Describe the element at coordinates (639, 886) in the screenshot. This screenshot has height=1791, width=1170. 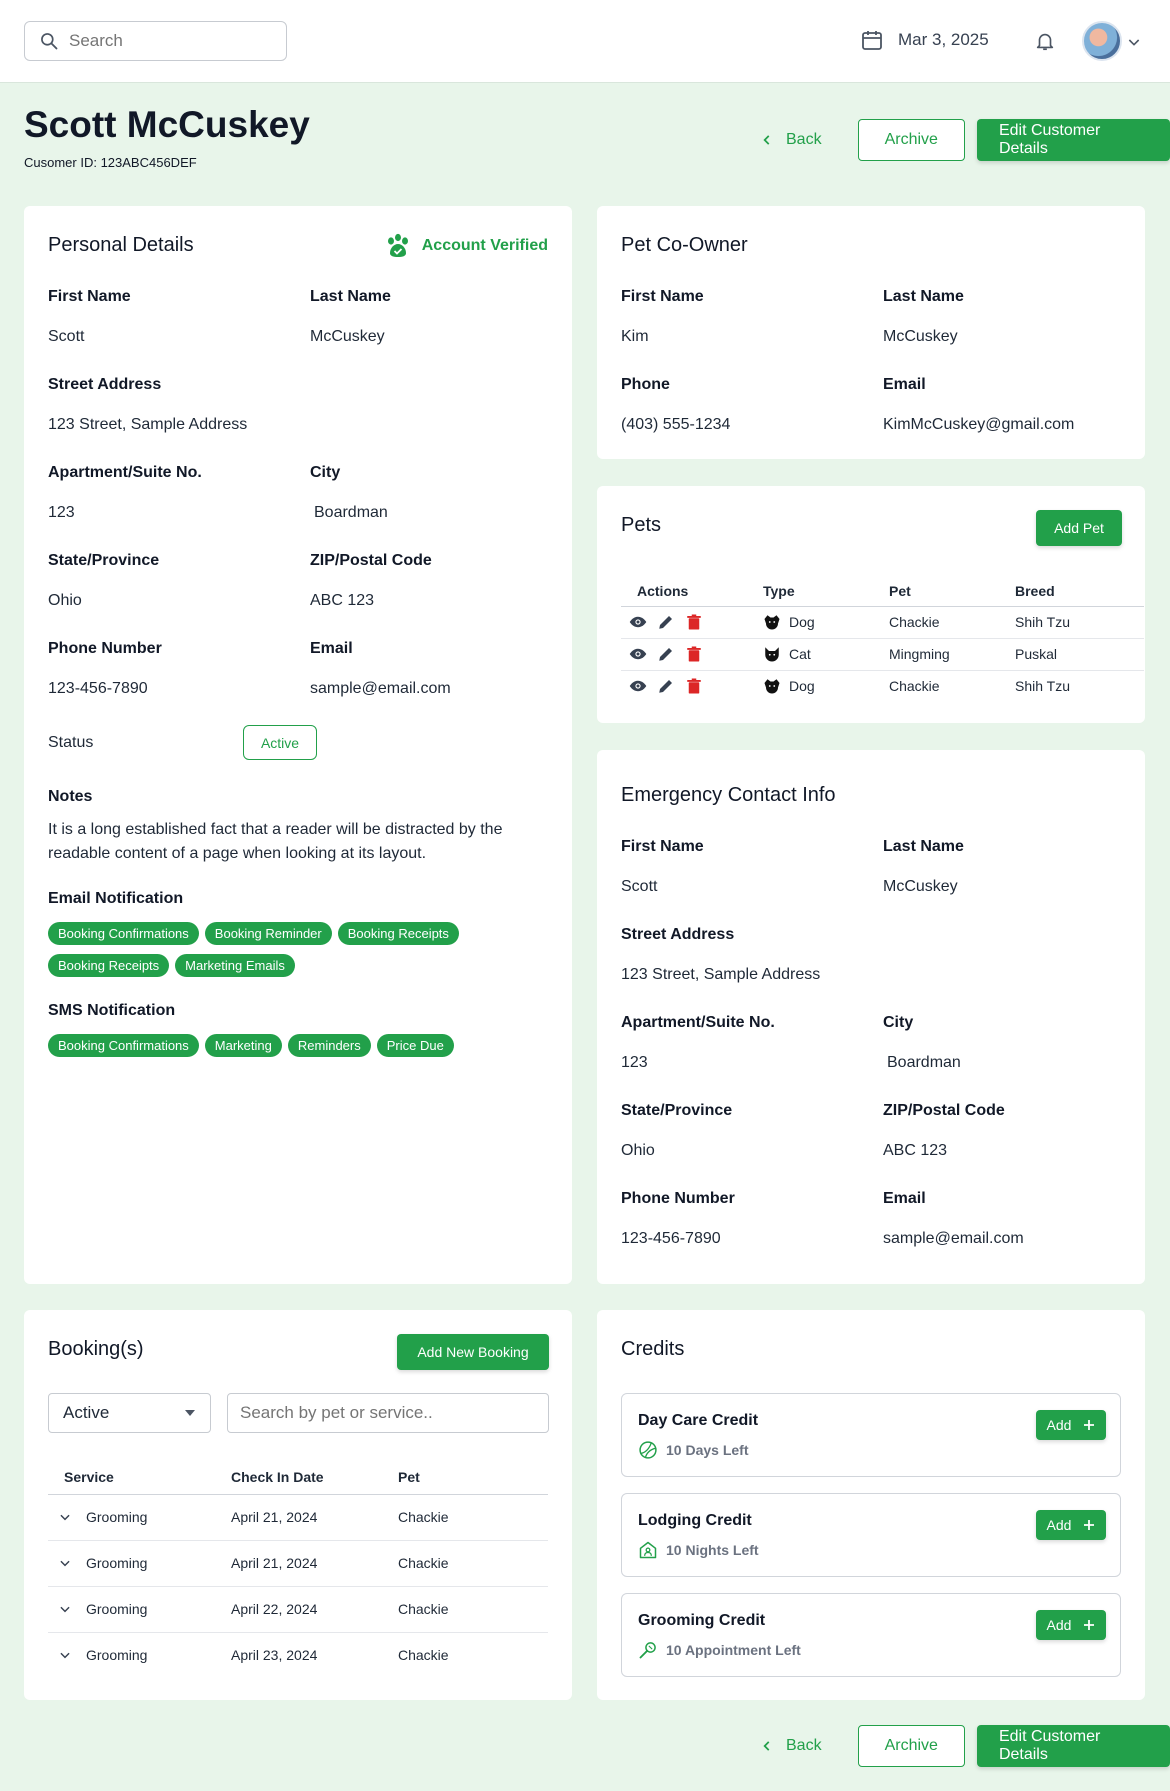
I see `ec-first-name-value: Scott` at that location.